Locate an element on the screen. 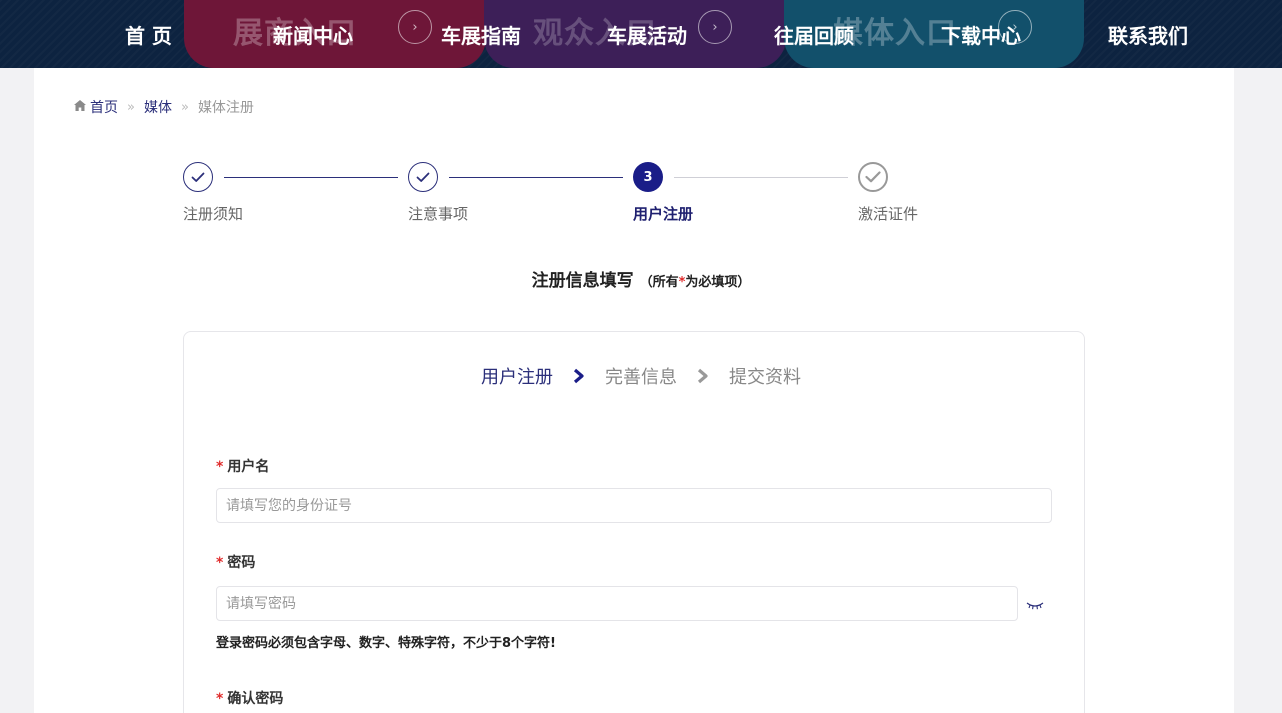 This screenshot has height=713, width=1282. required-note: （所有*为必填项） is located at coordinates (695, 282).